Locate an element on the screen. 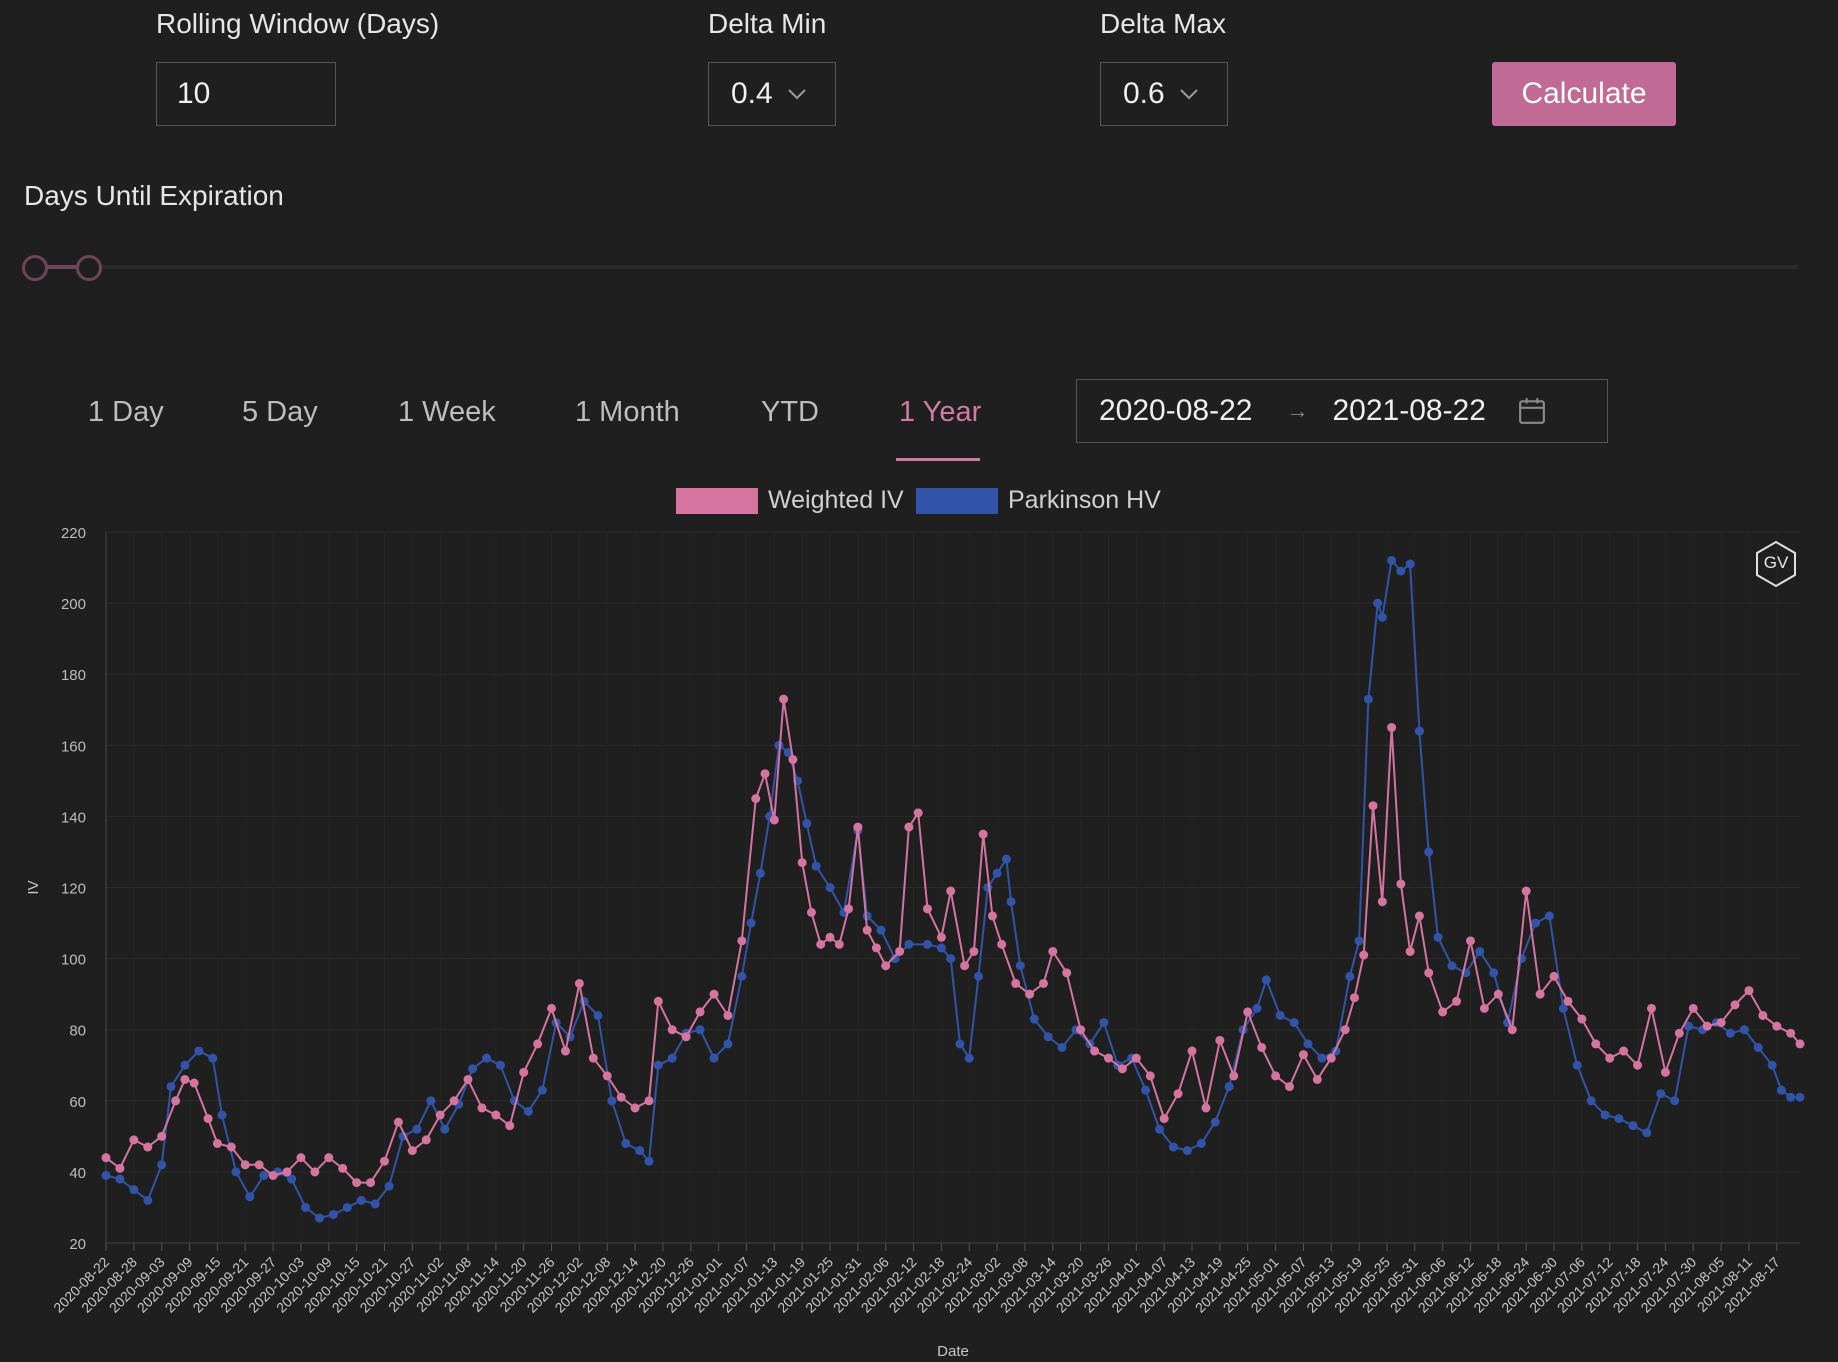 The width and height of the screenshot is (1838, 1362). delta-max-select: 0.6 is located at coordinates (1164, 94).